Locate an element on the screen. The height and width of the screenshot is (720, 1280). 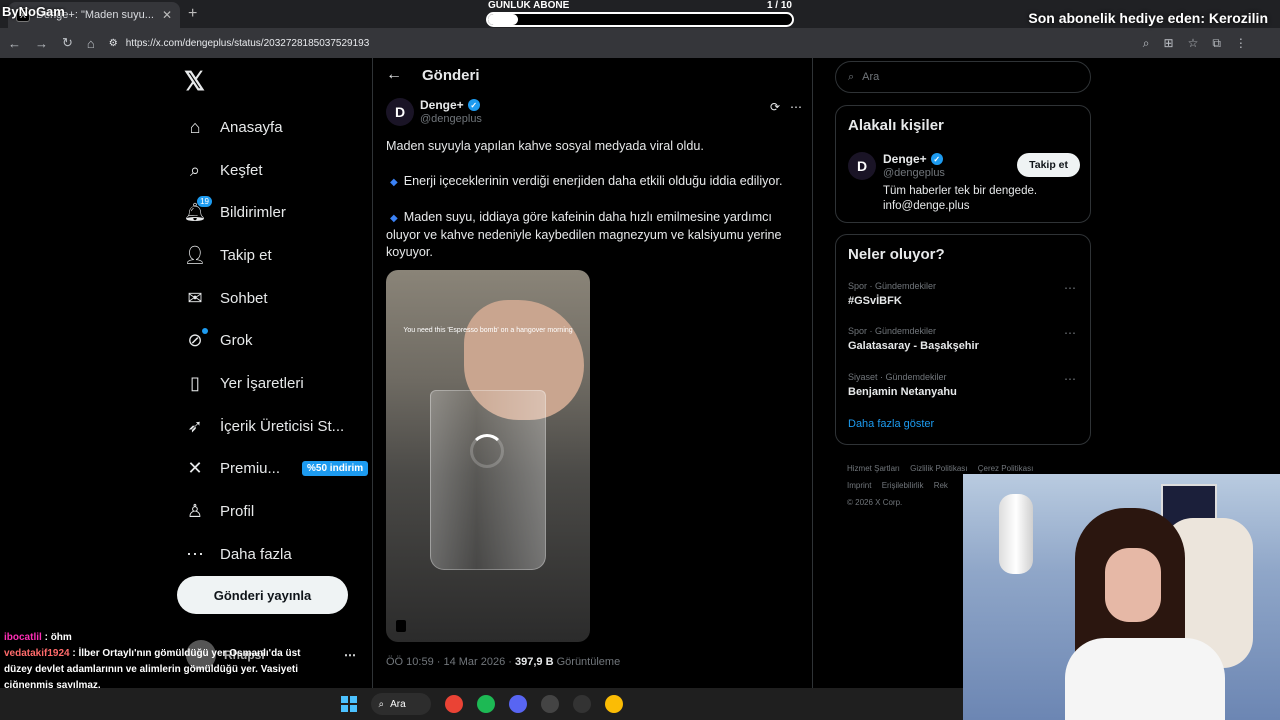
spotify-icon is located at coordinates (485, 704).